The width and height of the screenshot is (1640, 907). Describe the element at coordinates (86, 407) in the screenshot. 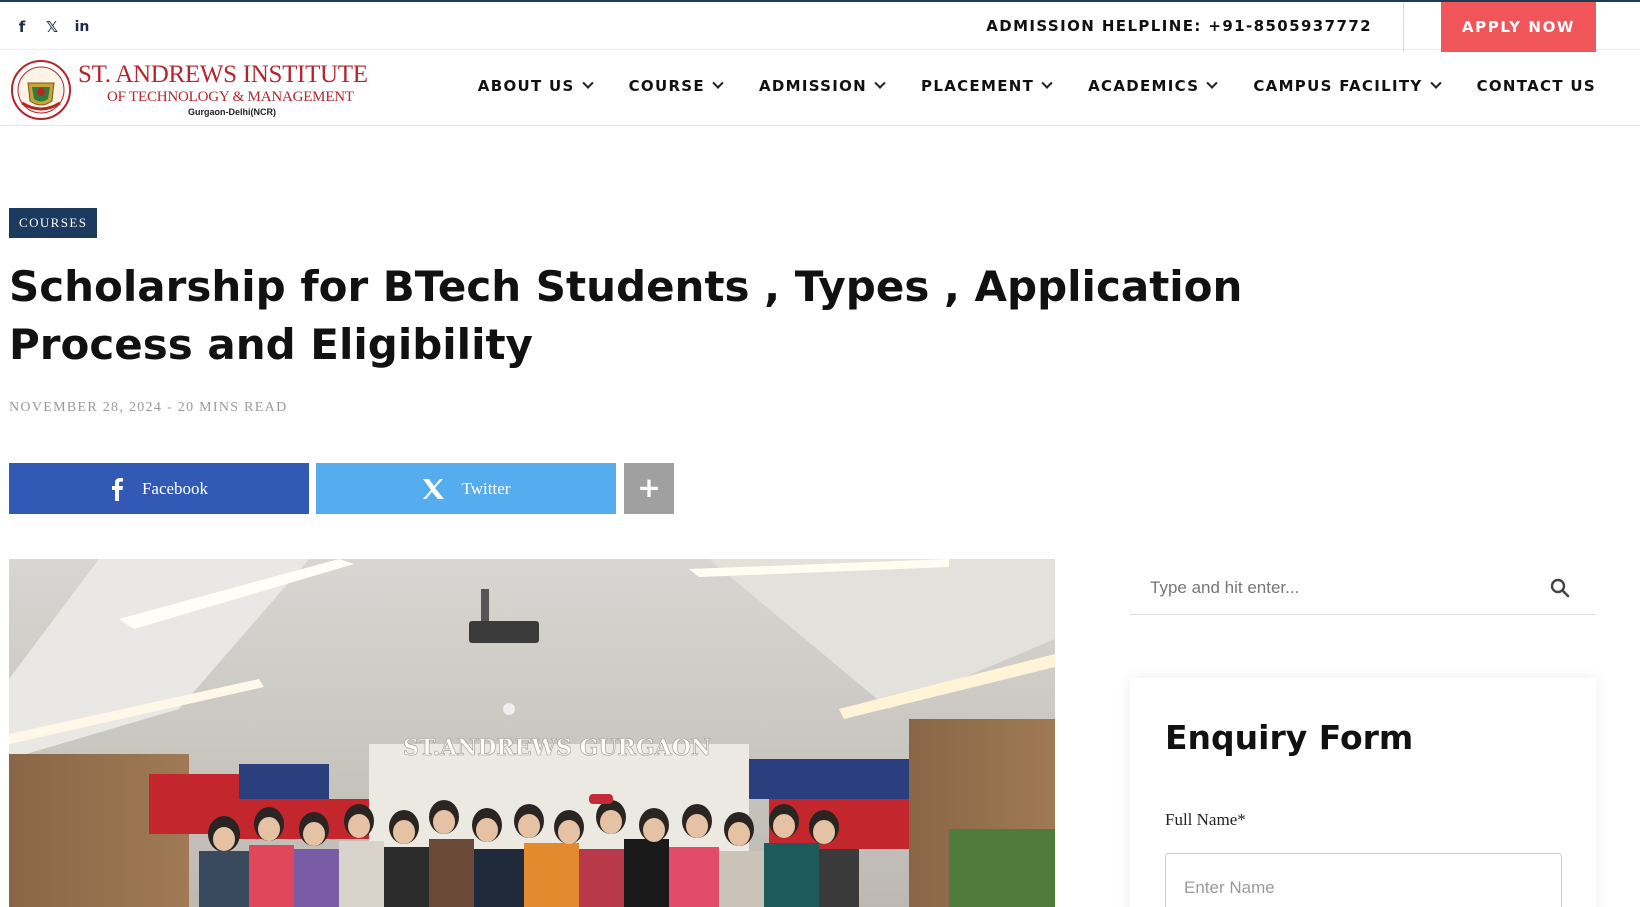

I see `publish-date: NOVEMBER 28, 2024` at that location.